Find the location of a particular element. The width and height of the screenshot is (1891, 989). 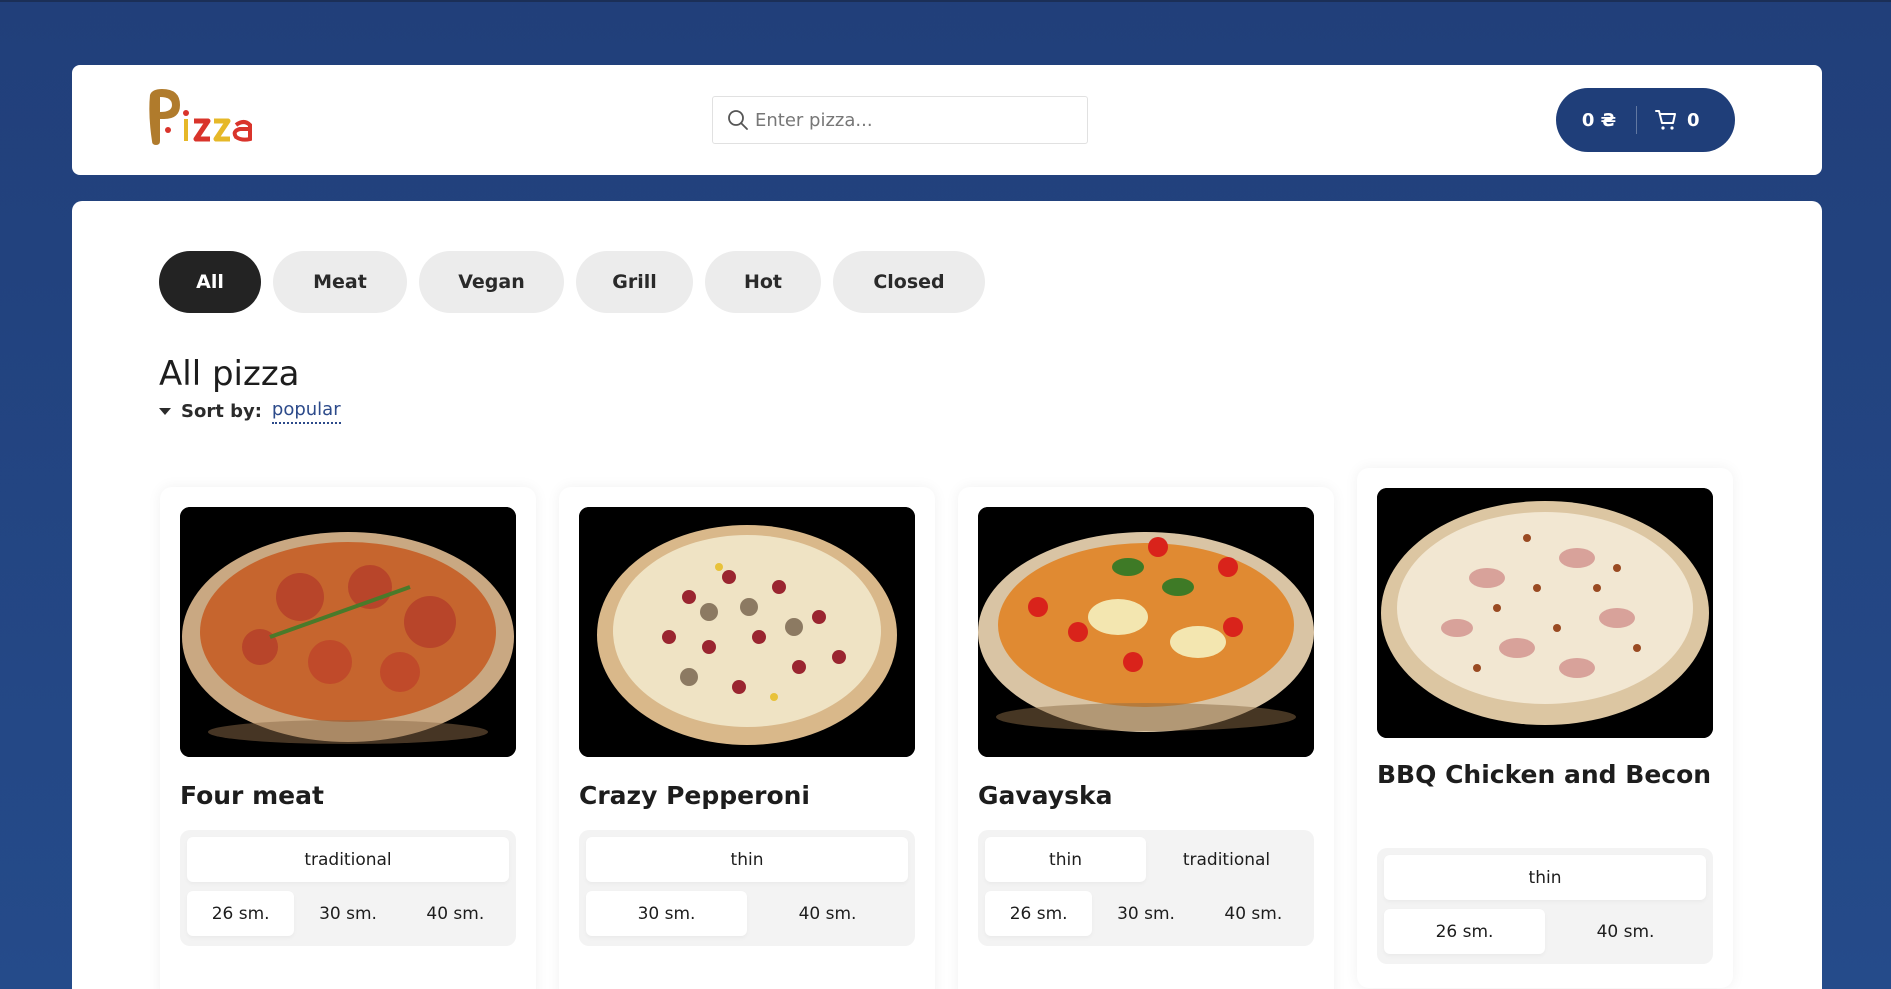

caret-down-icon is located at coordinates (165, 411).